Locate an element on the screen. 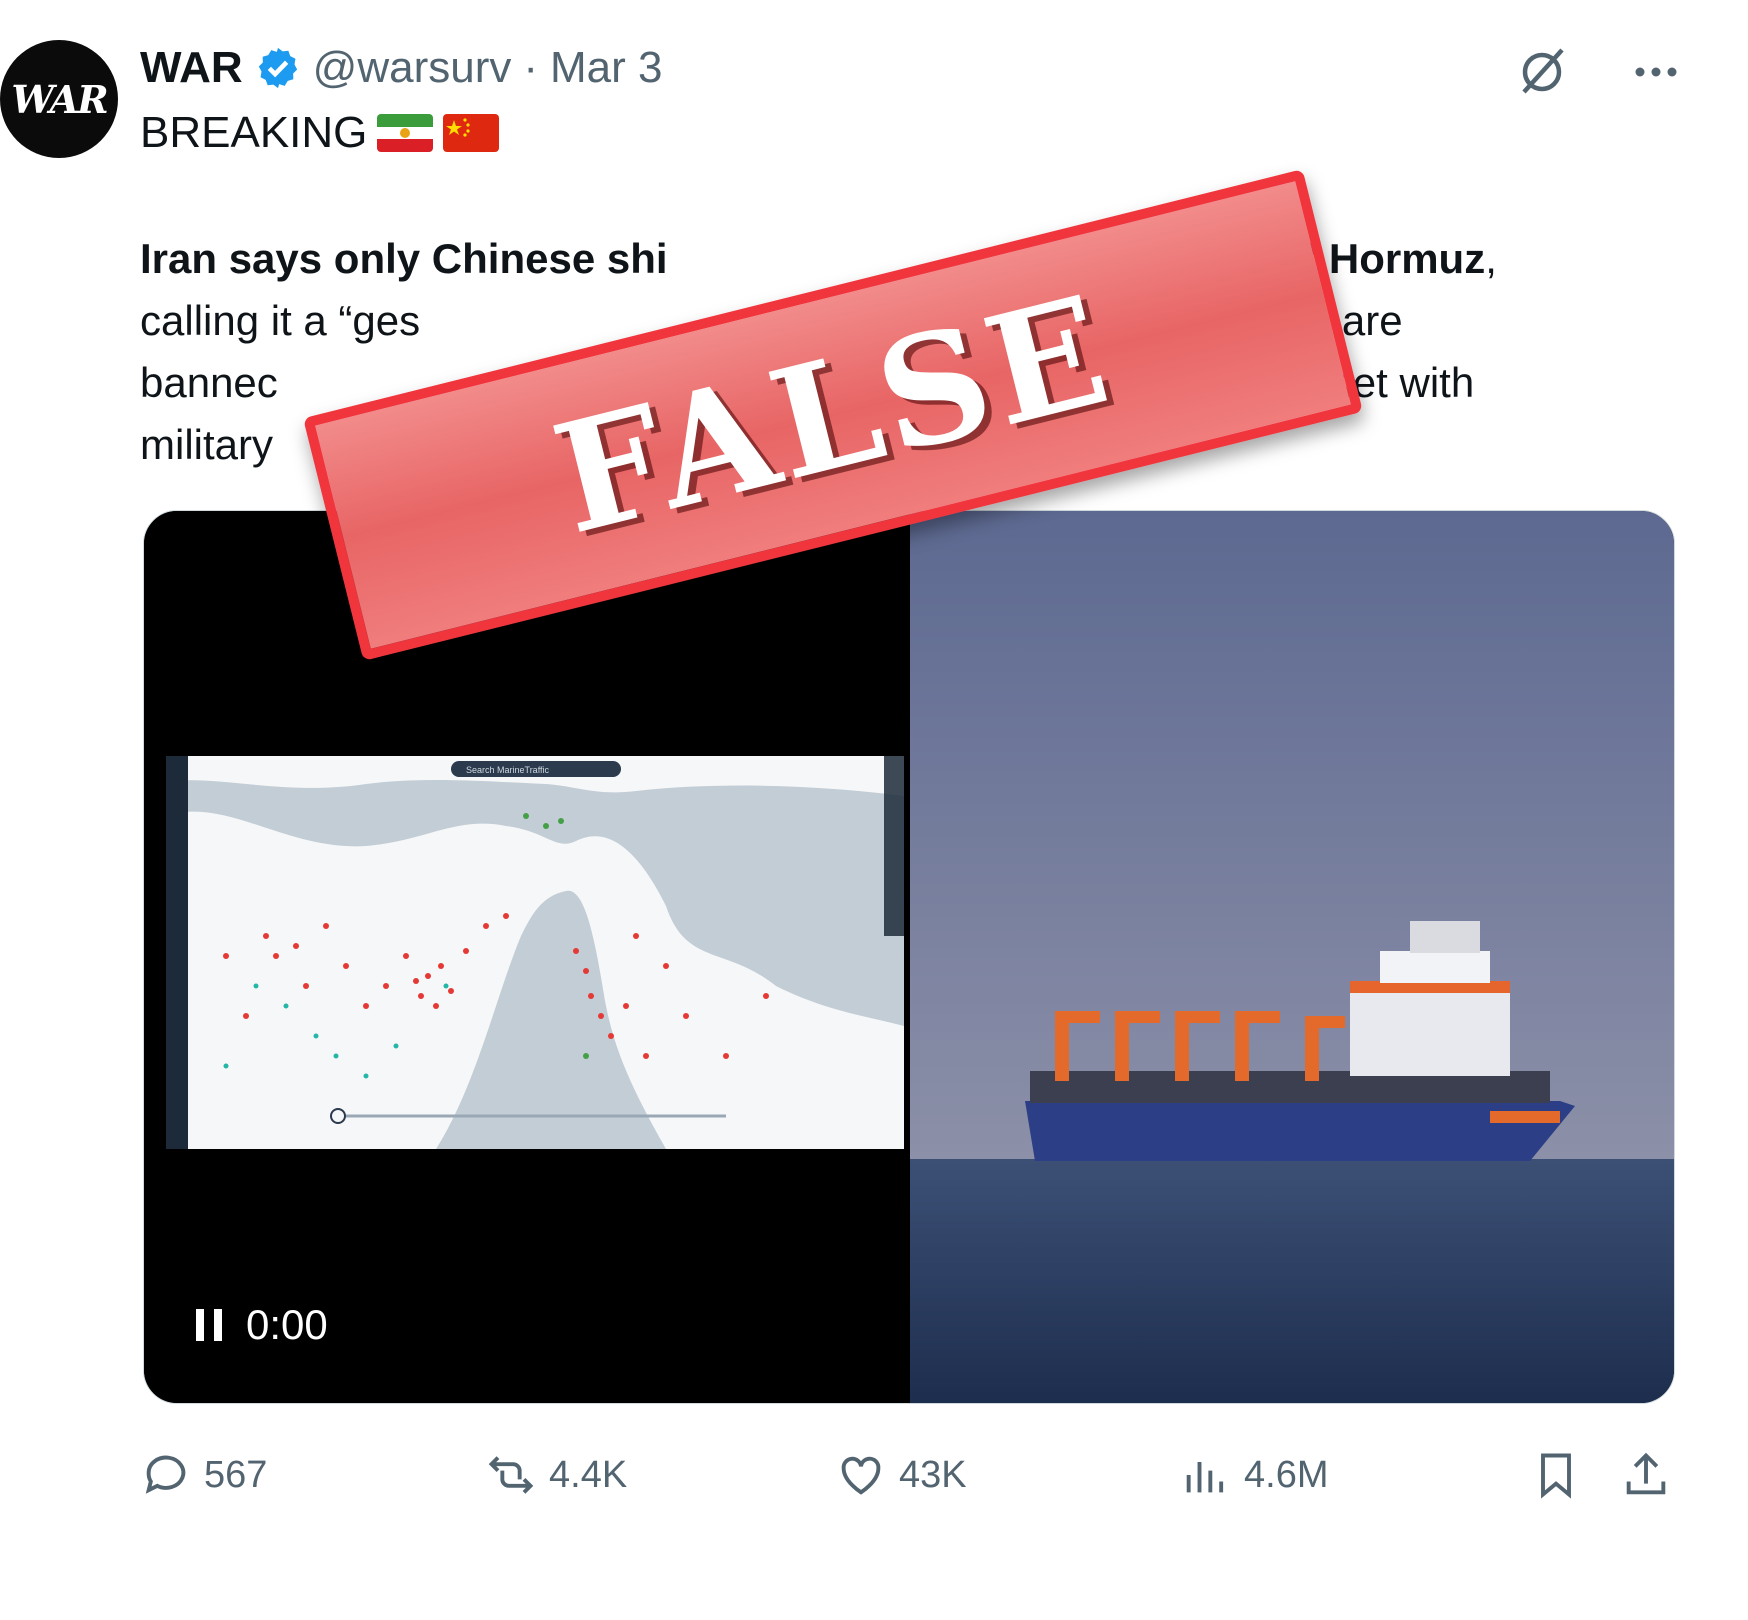 Image resolution: width=1748 pixels, height=1620 pixels. author-name: WAR is located at coordinates (191, 68).